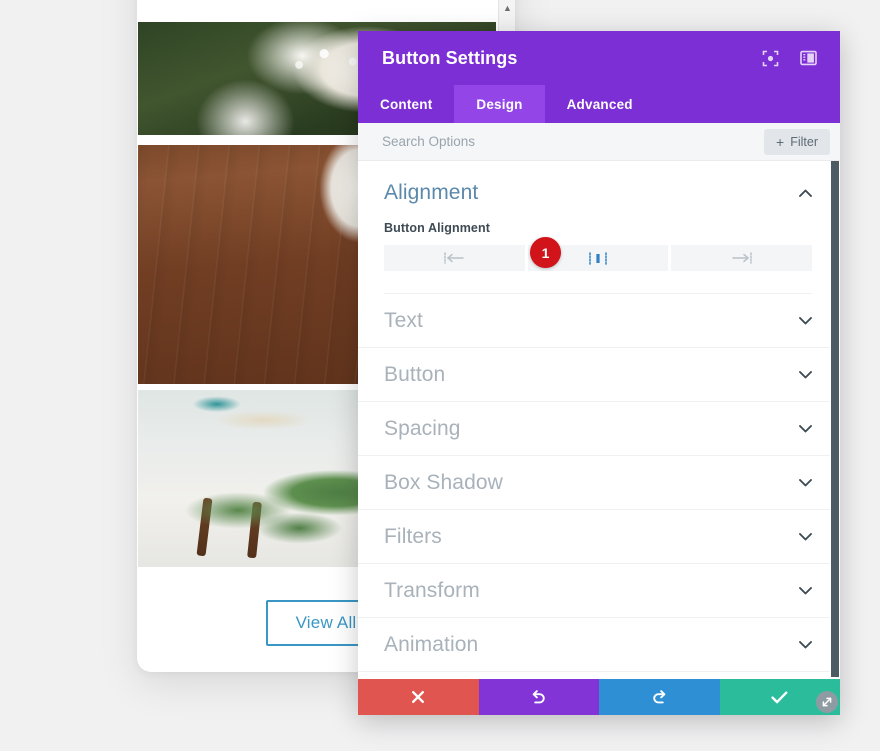 This screenshot has height=751, width=880. Describe the element at coordinates (598, 193) in the screenshot. I see `section-alignment-header: Alignment` at that location.